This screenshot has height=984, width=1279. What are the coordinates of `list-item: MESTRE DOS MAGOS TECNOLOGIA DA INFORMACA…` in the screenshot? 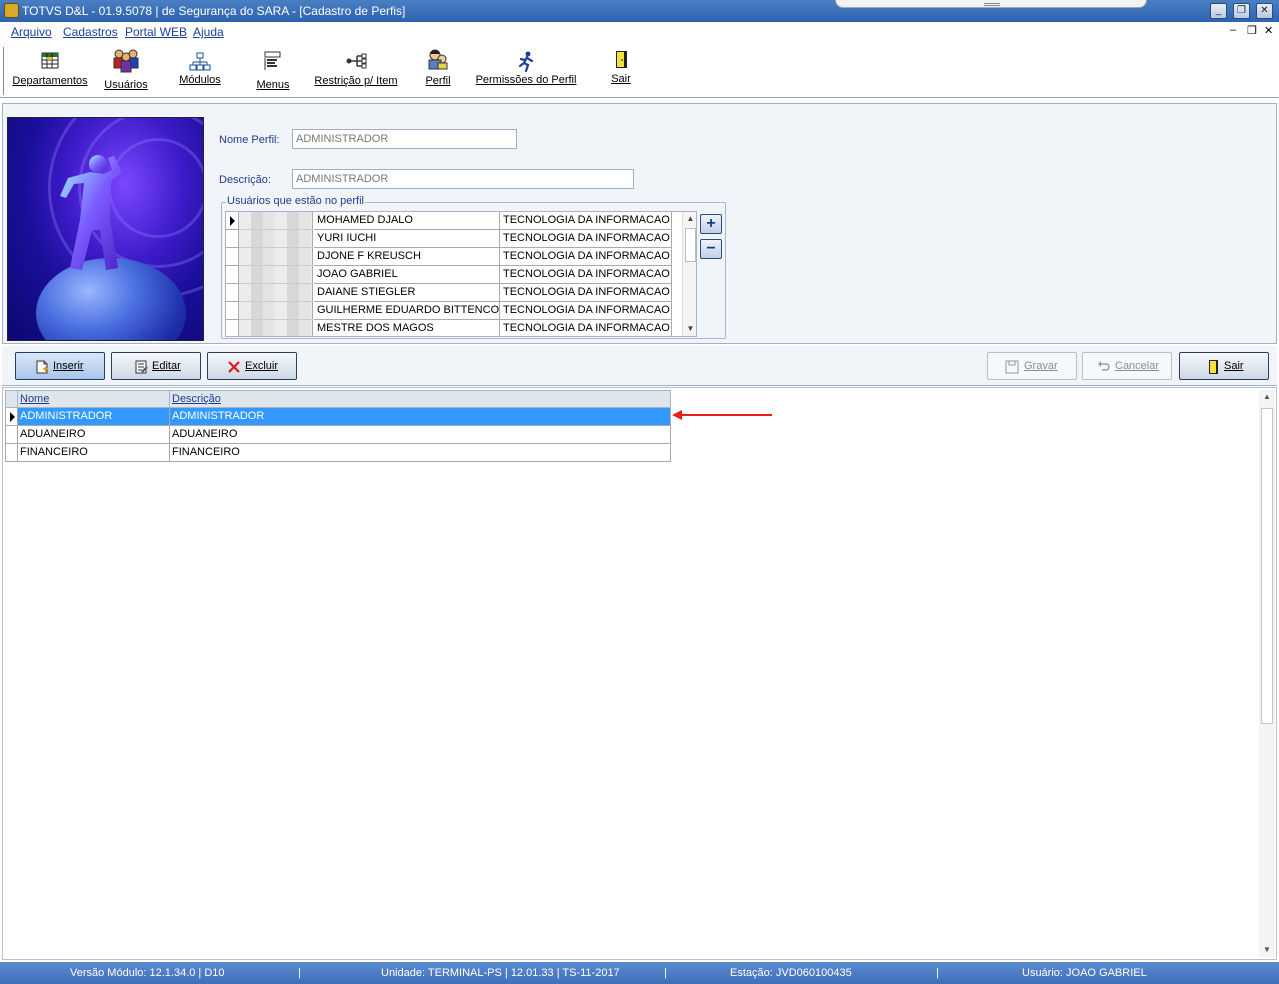 It's located at (461, 328).